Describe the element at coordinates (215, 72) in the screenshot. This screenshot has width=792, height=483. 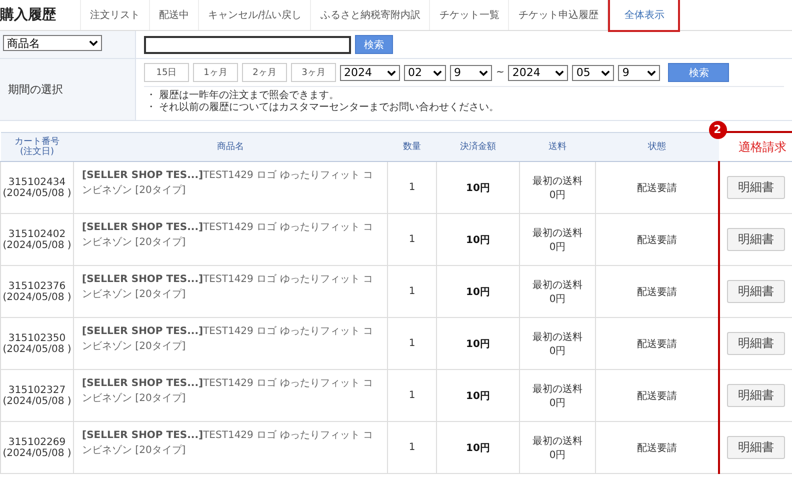
I see `period-button: 1ヶ月` at that location.